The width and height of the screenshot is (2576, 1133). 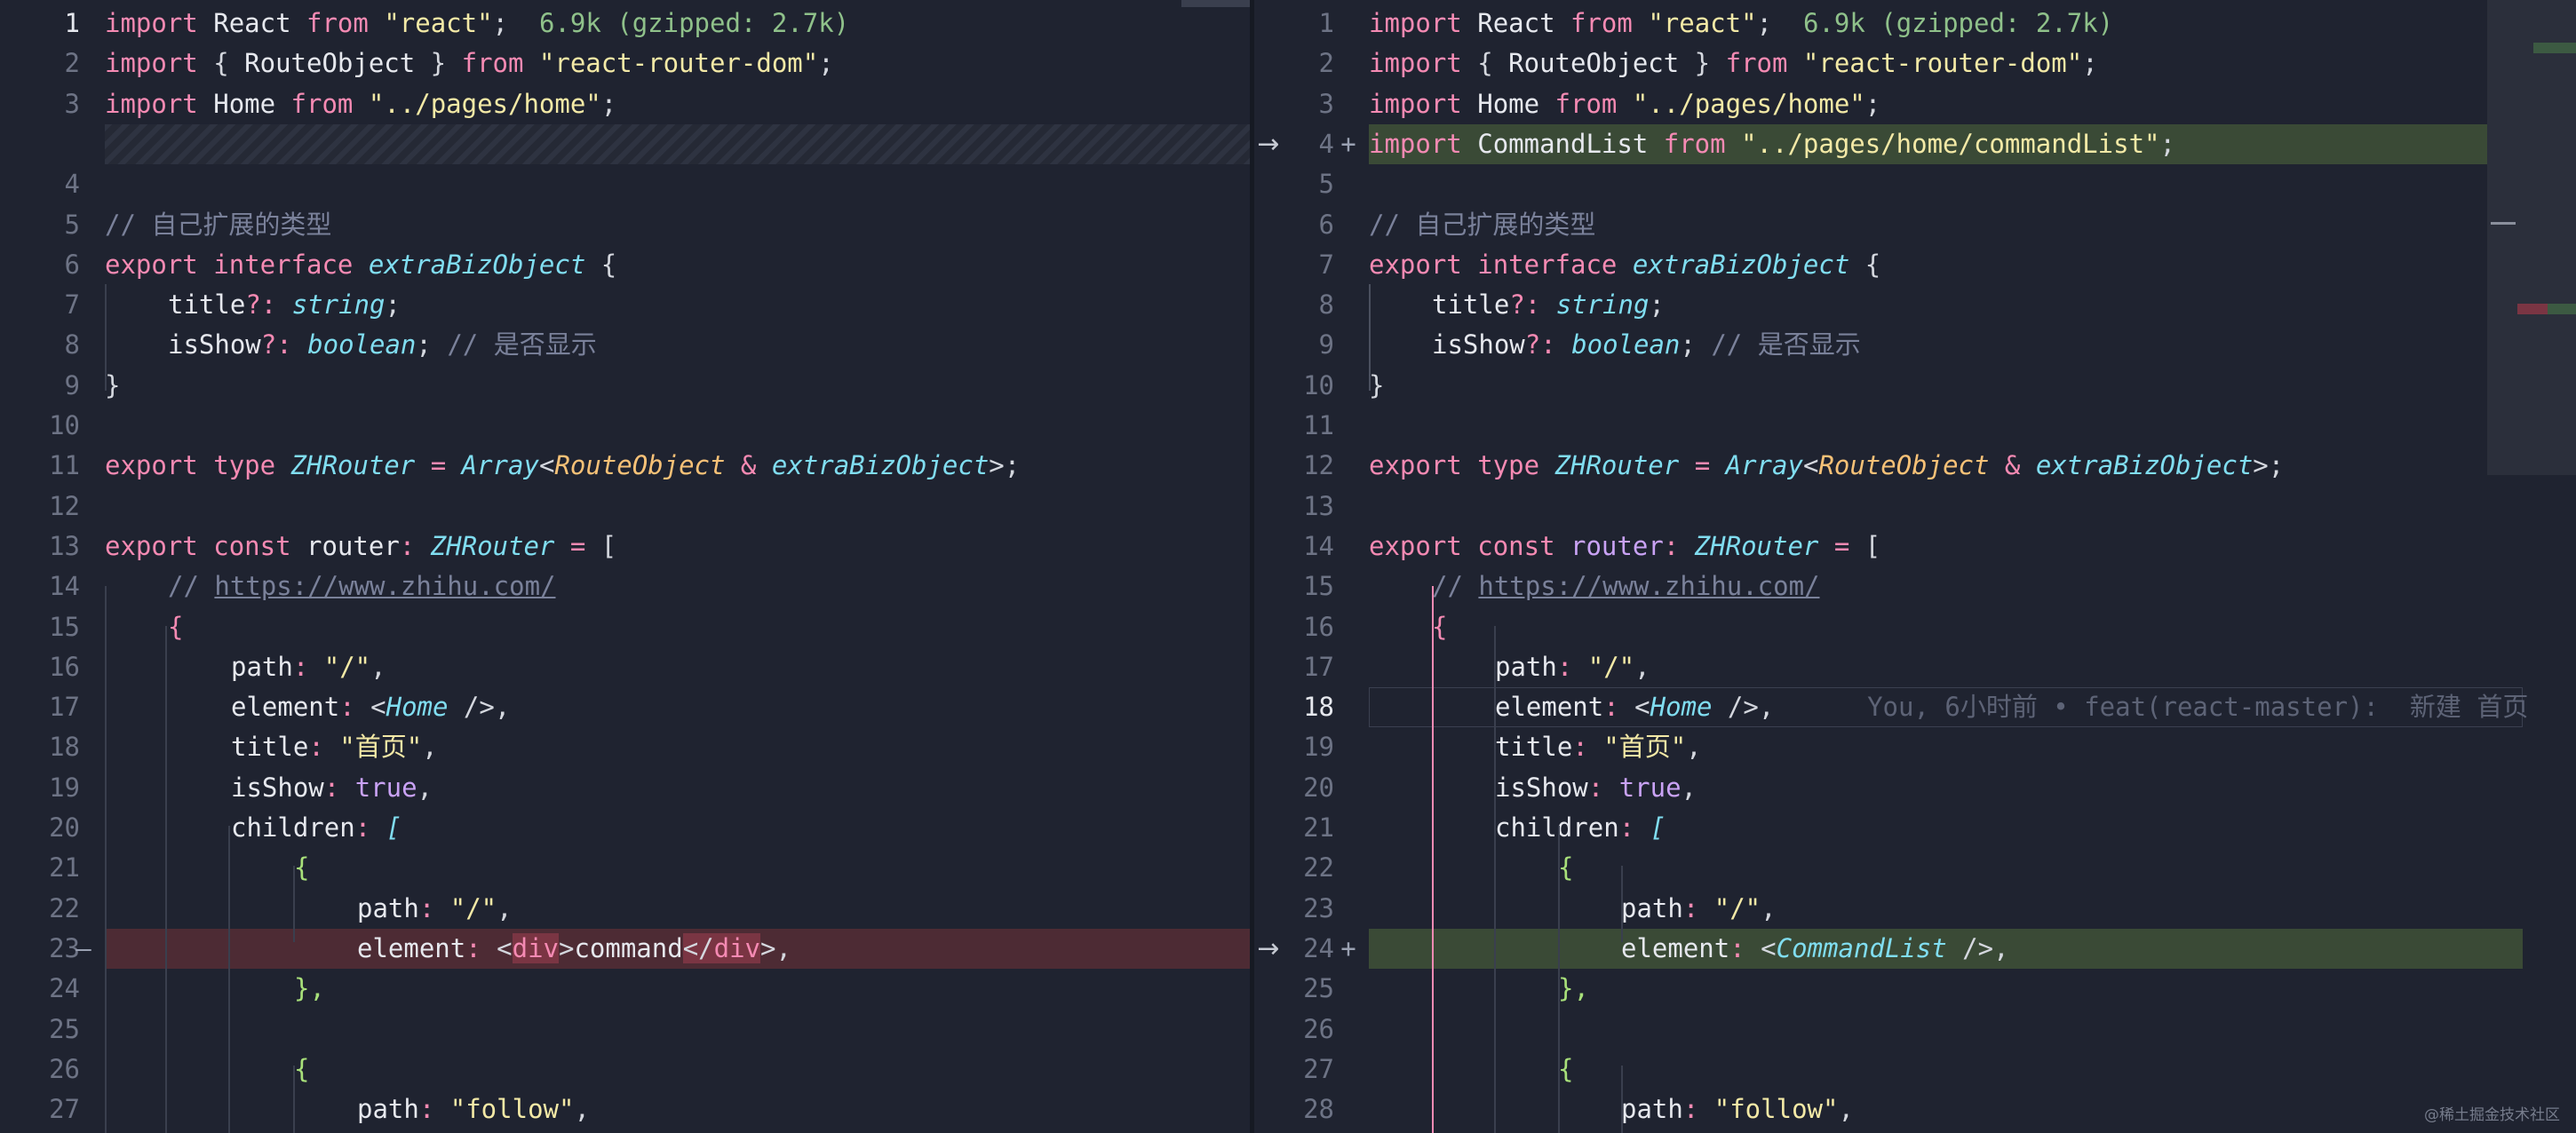 What do you see at coordinates (625, 788) in the screenshot?
I see `left-code-line: 19 isShow: true,` at bounding box center [625, 788].